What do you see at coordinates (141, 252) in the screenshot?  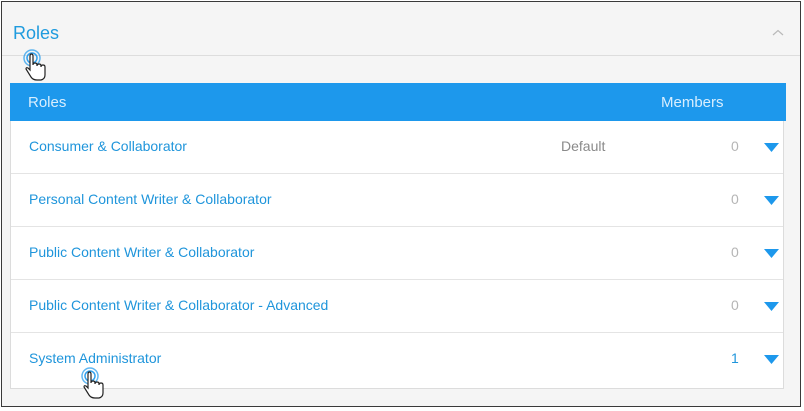 I see `role-name: Public Content Writer & Collaborator` at bounding box center [141, 252].